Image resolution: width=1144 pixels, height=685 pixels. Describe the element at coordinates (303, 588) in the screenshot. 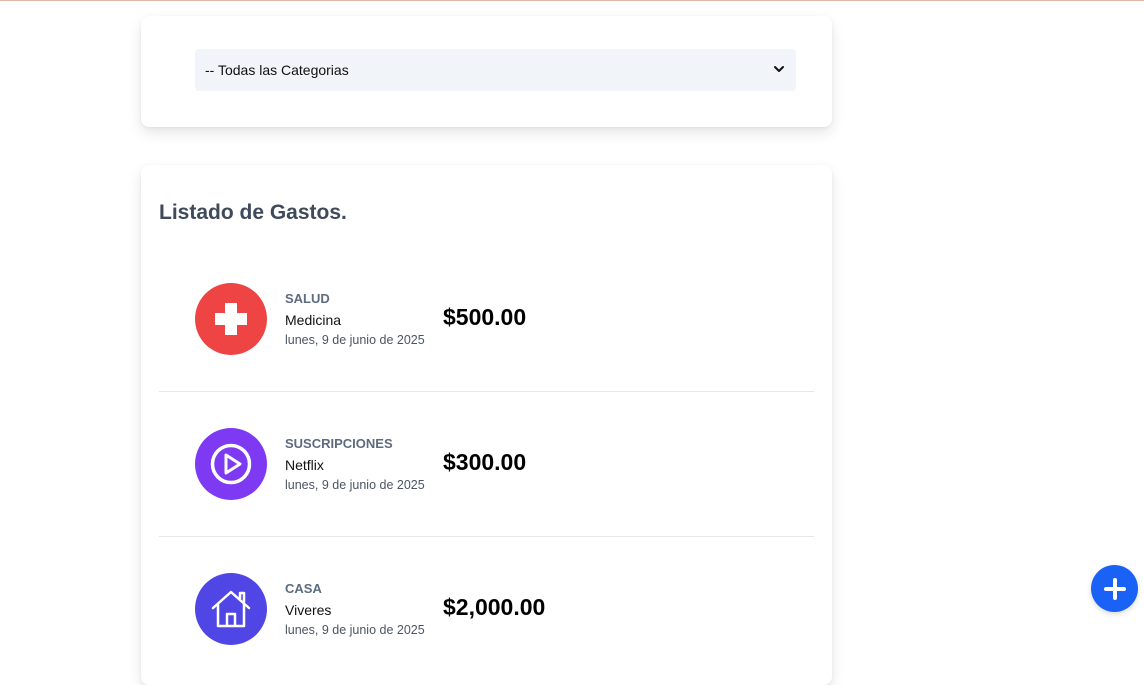

I see `expense-category: CASA` at that location.